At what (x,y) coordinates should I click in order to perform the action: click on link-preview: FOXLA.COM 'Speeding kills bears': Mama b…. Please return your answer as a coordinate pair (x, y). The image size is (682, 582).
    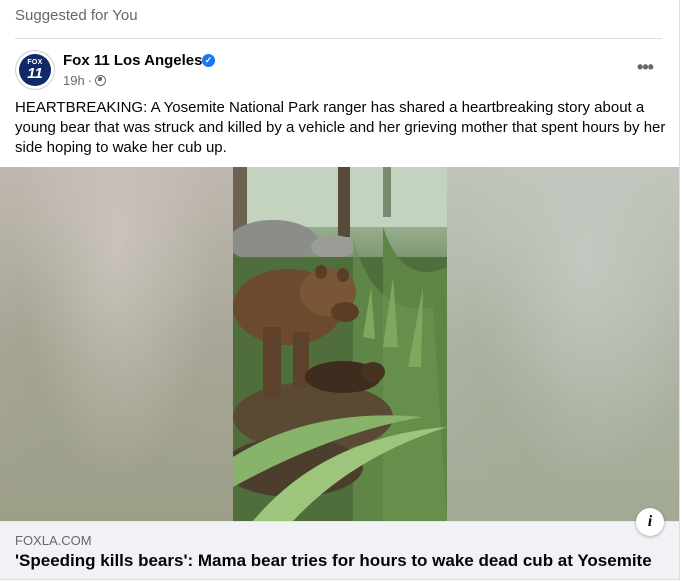
    Looking at the image, I should click on (339, 550).